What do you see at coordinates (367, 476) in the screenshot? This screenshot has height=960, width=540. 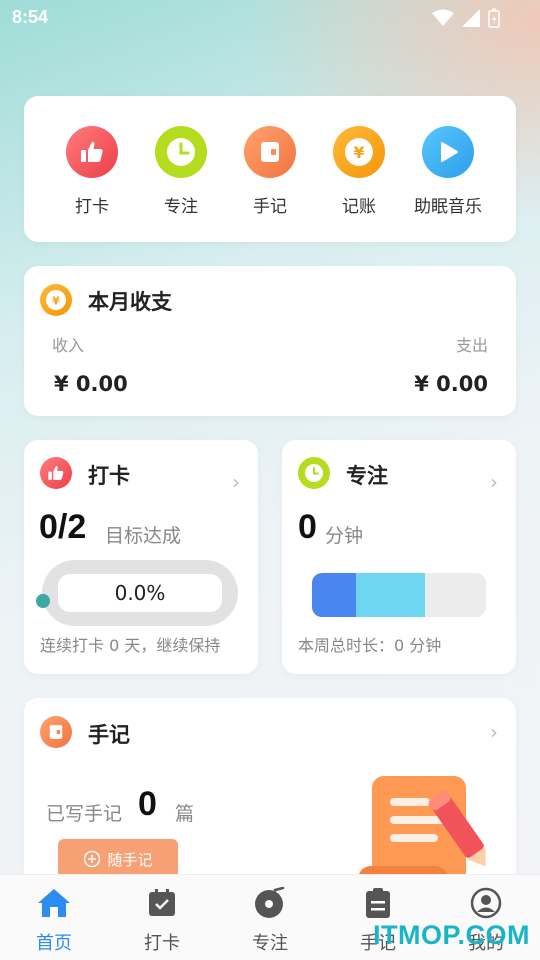 I see `focus-title: 专注` at bounding box center [367, 476].